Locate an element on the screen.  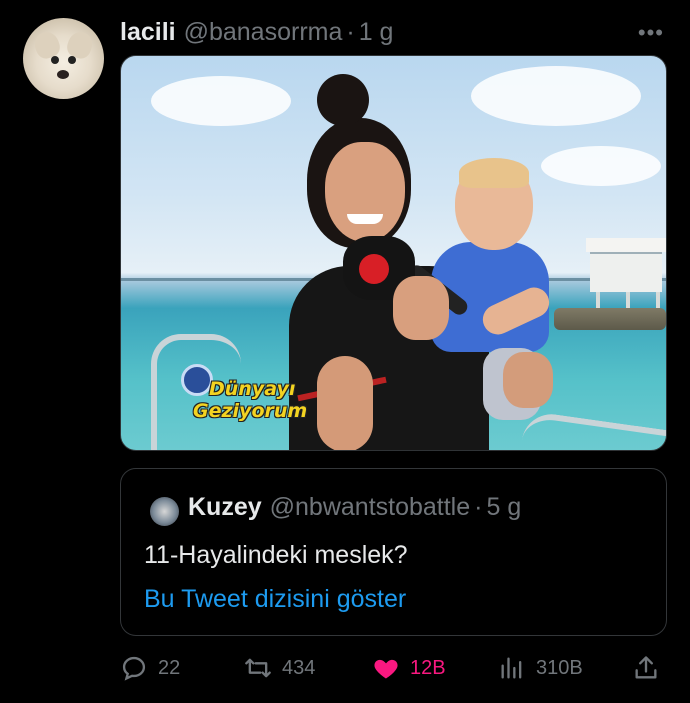
reply-button: 22 is located at coordinates (150, 668).